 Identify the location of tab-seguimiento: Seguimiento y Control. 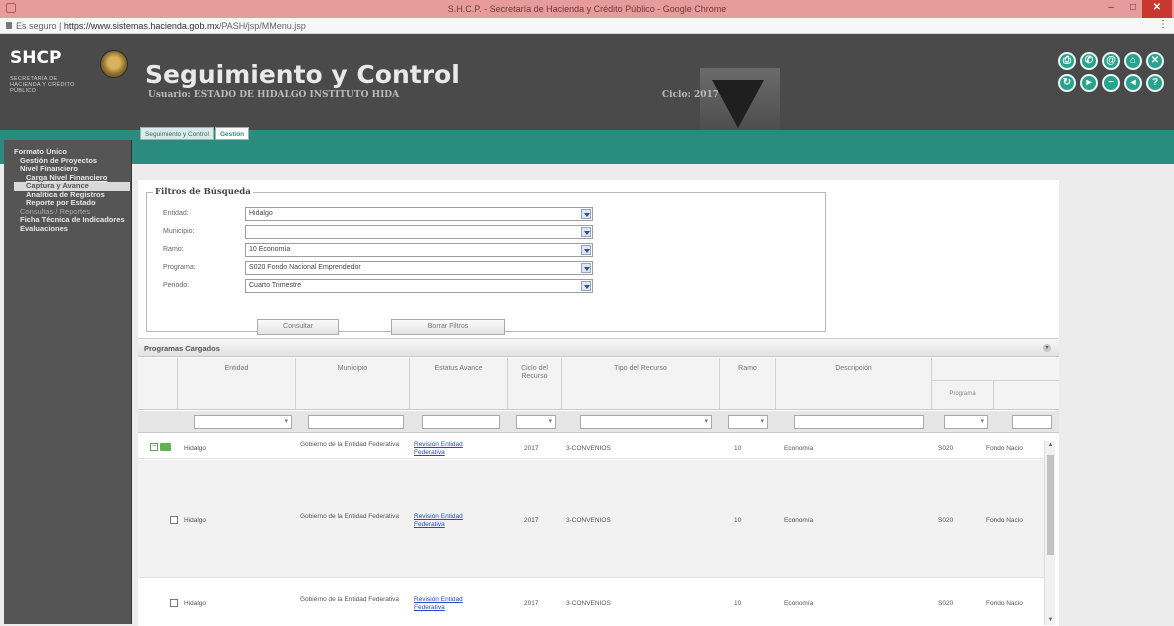
(177, 133).